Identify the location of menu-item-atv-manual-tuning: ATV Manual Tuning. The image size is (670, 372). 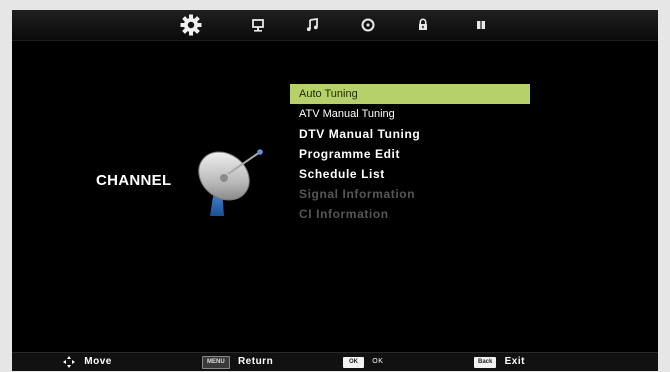
(410, 114).